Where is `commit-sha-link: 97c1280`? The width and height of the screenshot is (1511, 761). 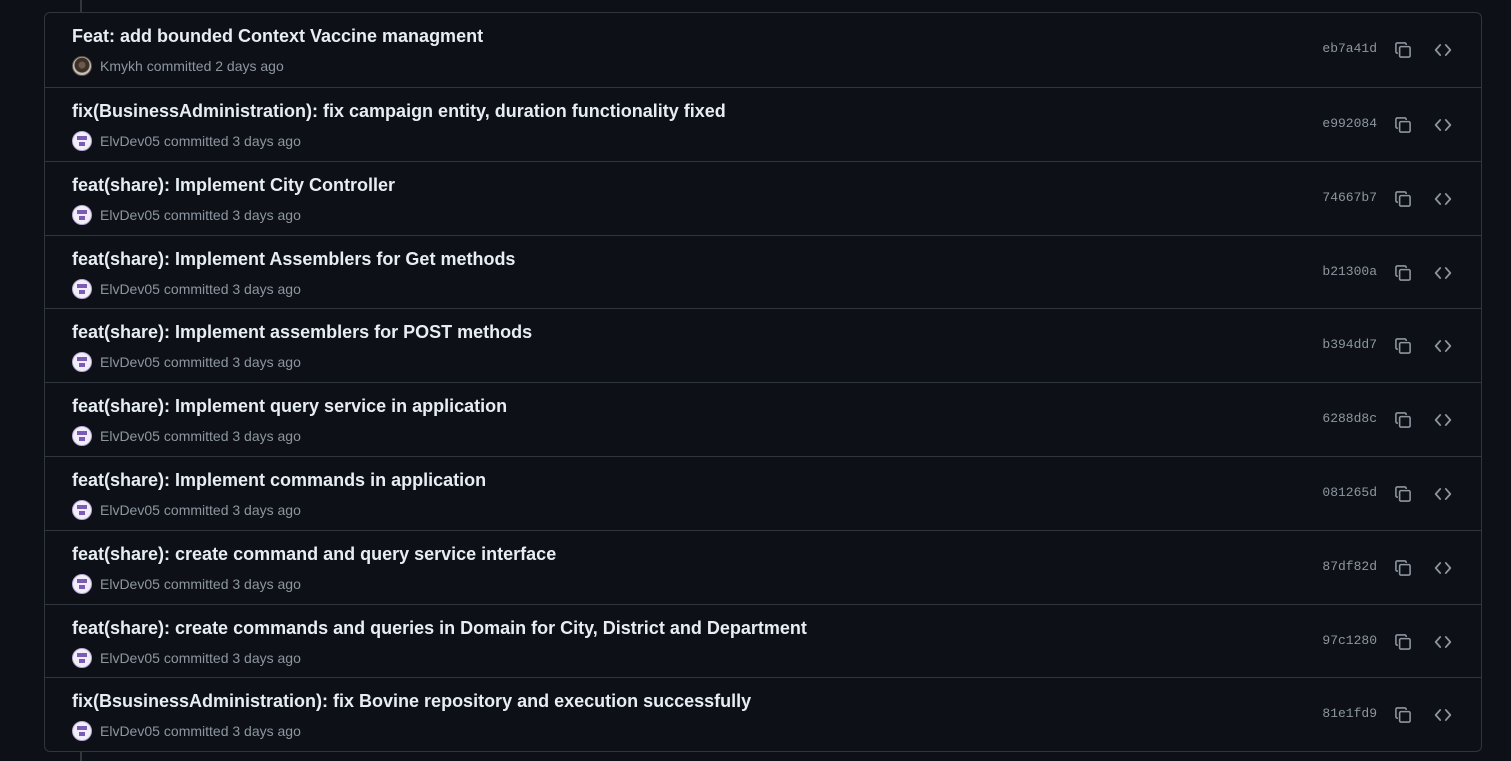
commit-sha-link: 97c1280 is located at coordinates (1349, 640).